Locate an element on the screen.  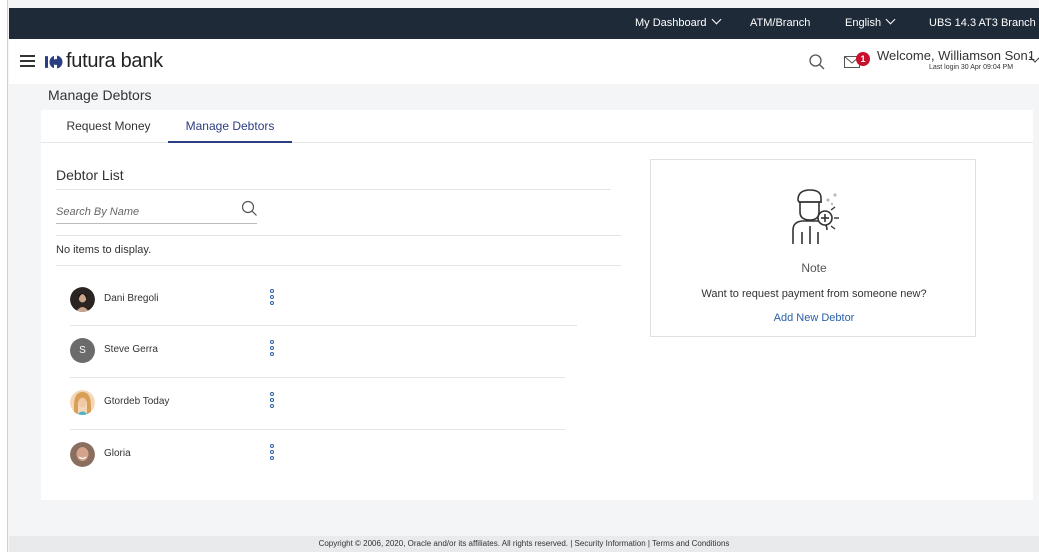
bank-logo-icon is located at coordinates (54, 62).